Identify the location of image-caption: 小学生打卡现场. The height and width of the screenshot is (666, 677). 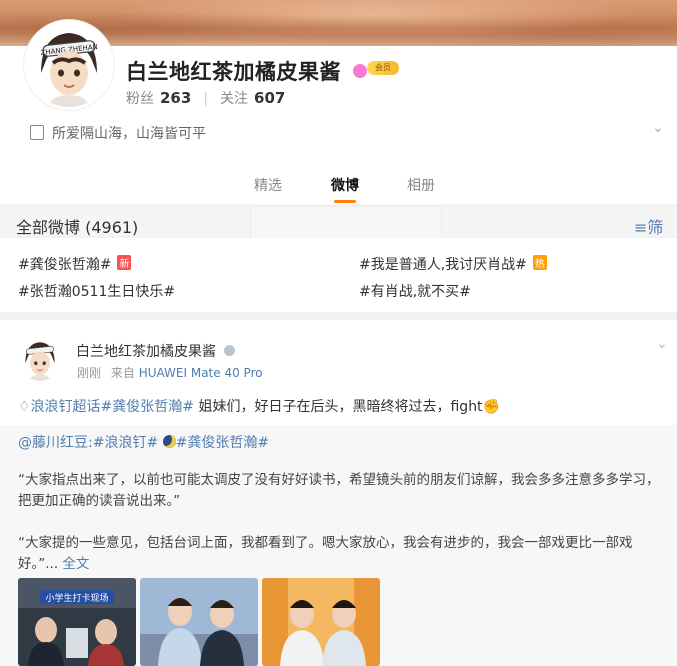
(76, 598).